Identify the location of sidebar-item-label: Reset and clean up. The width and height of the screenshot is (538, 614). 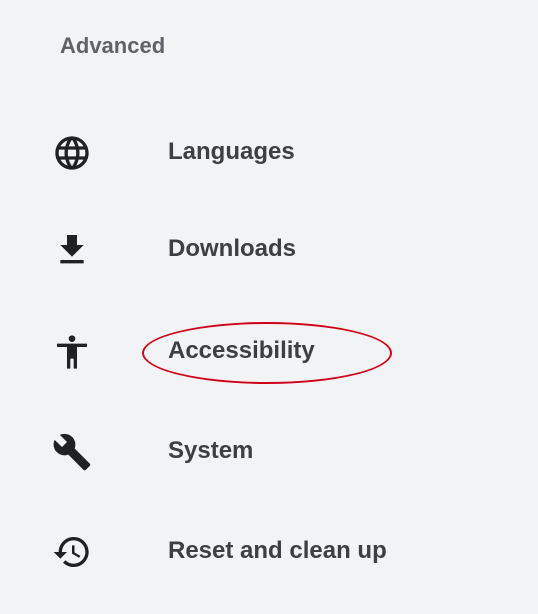
(277, 550).